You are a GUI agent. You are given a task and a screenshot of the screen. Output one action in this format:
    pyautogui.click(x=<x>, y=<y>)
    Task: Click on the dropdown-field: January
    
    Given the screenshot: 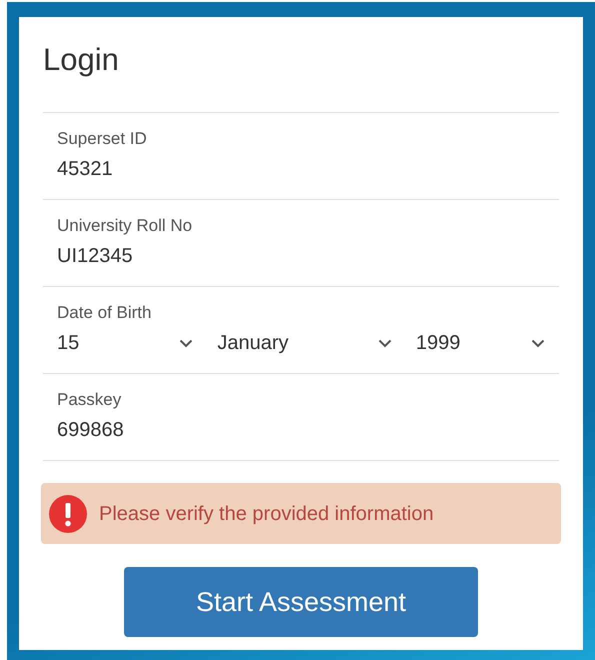 What is the action you would take?
    pyautogui.click(x=304, y=343)
    